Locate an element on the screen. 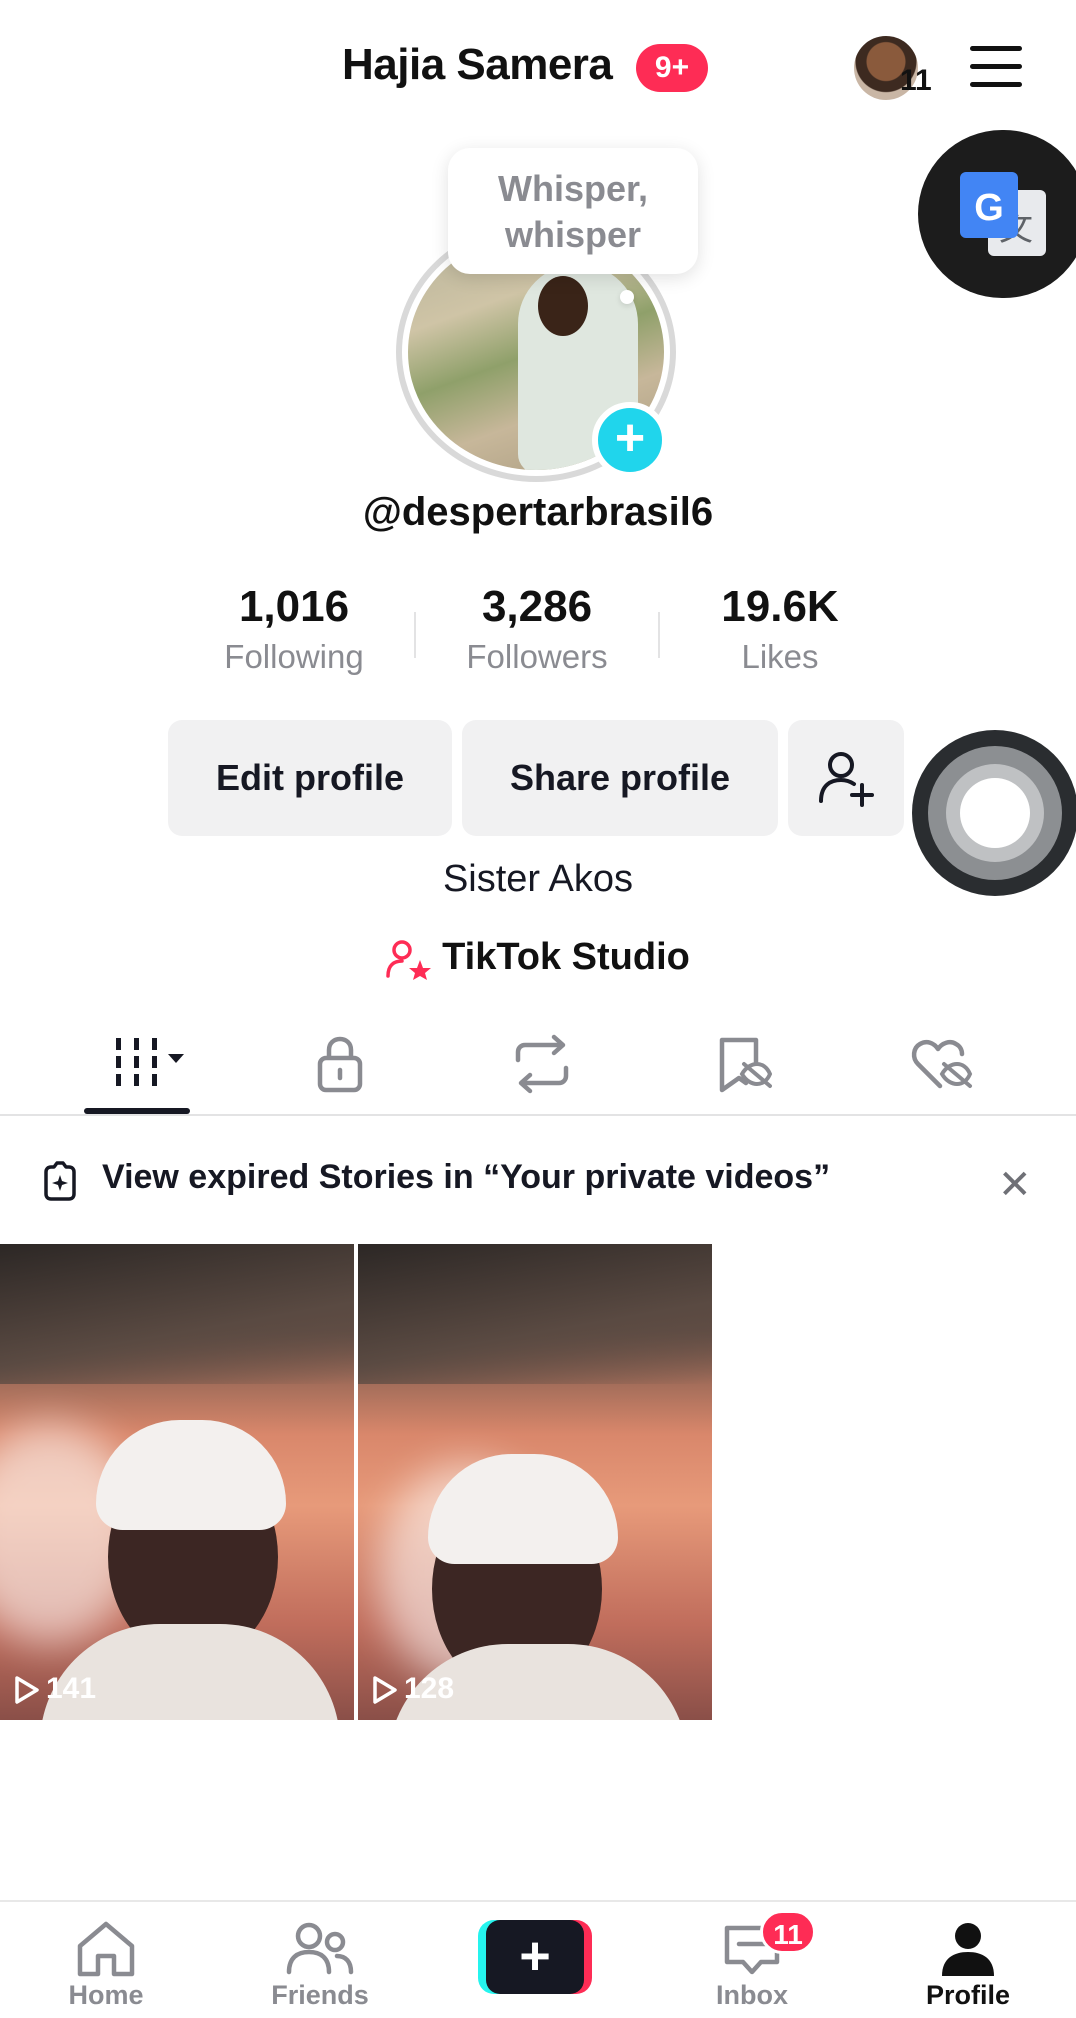 Image resolution: width=1076 pixels, height=2018 pixels. view-count-value: 141 is located at coordinates (71, 1688).